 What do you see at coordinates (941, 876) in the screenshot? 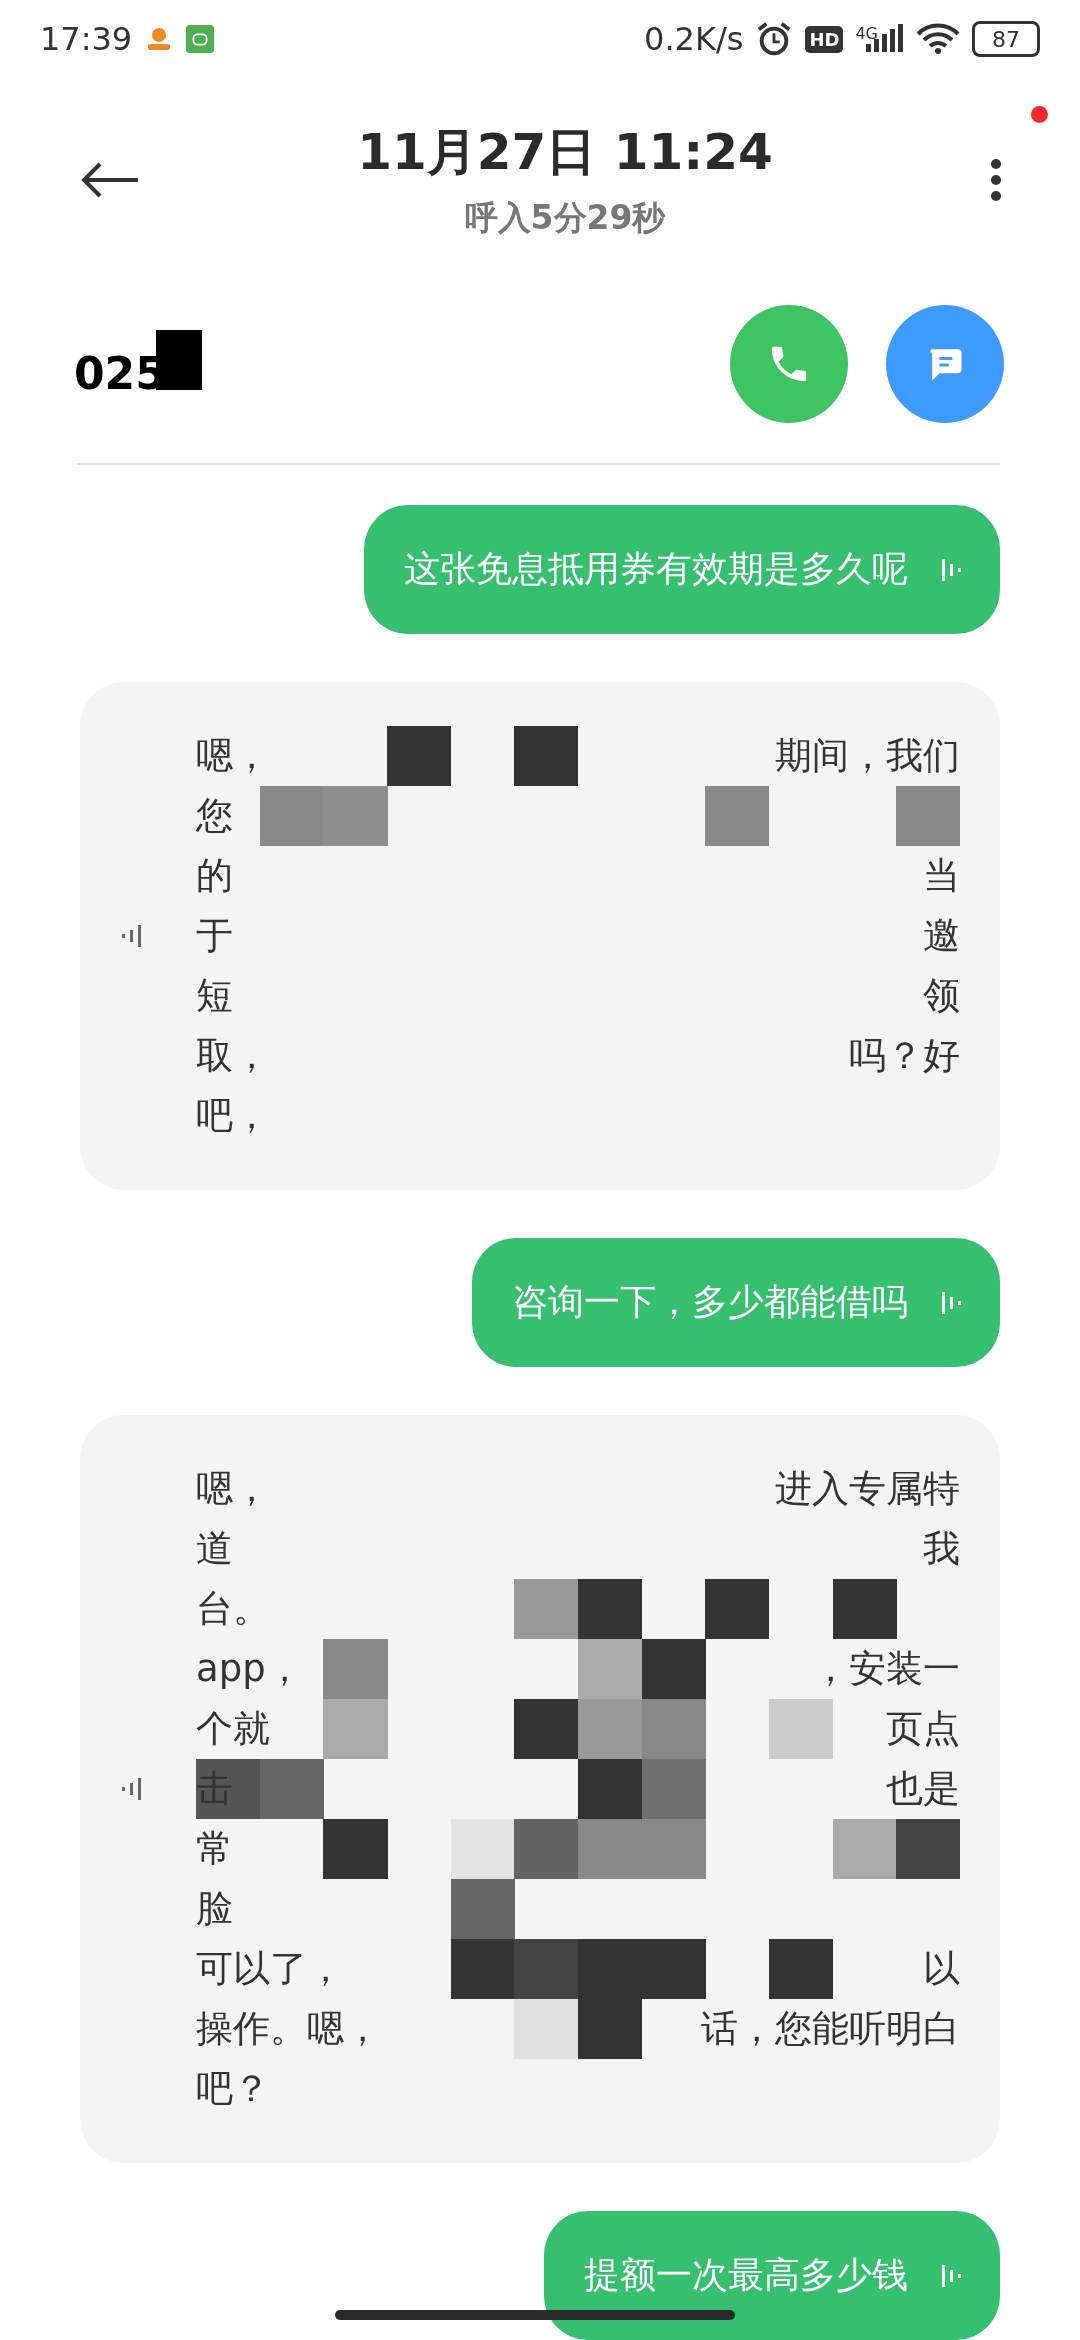
I see `transcript-text: 当` at bounding box center [941, 876].